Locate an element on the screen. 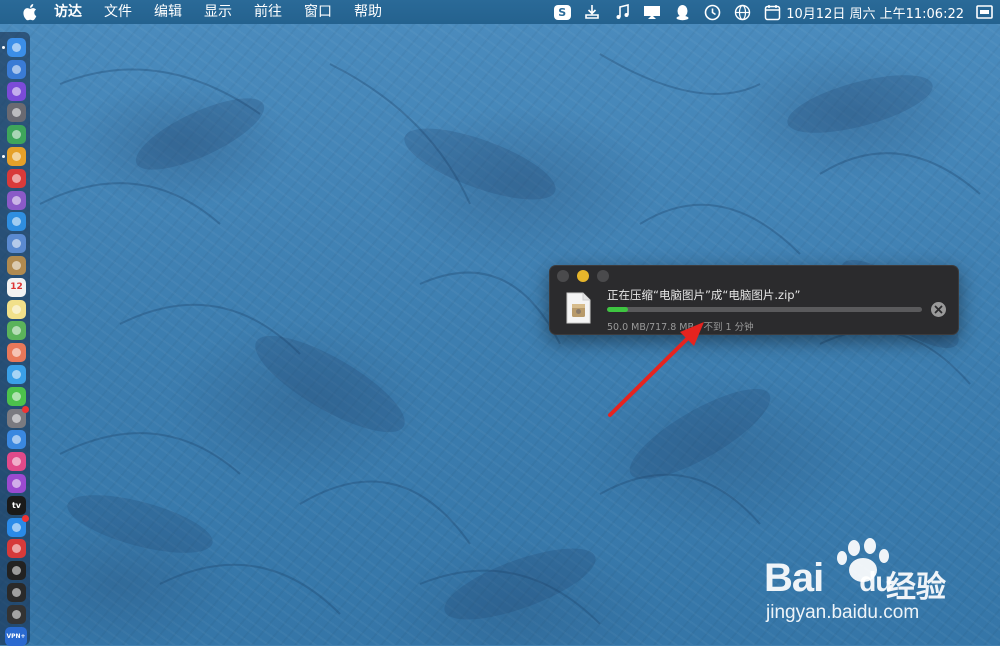 Image resolution: width=1000 pixels, height=646 pixels. red-annotation-arrow is located at coordinates (656, 369).